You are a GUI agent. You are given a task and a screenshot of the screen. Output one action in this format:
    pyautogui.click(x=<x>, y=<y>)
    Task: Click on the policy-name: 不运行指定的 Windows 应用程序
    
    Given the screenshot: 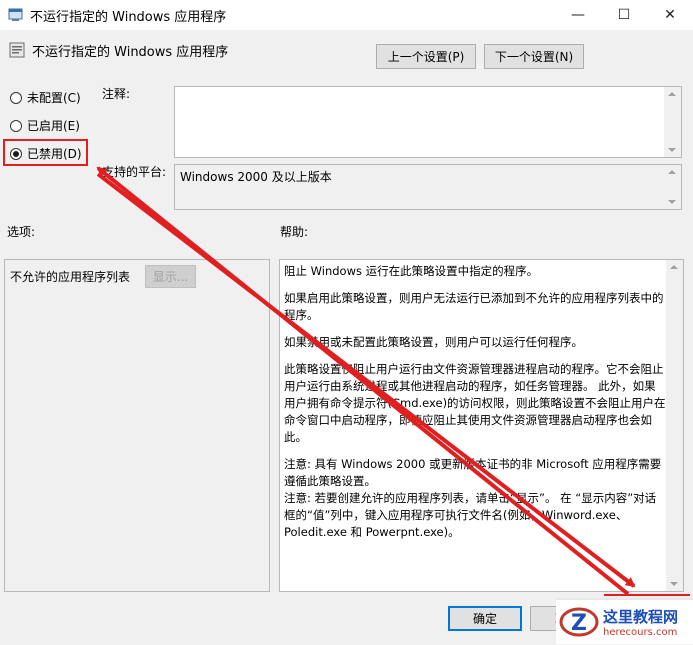 What is the action you would take?
    pyautogui.click(x=130, y=52)
    